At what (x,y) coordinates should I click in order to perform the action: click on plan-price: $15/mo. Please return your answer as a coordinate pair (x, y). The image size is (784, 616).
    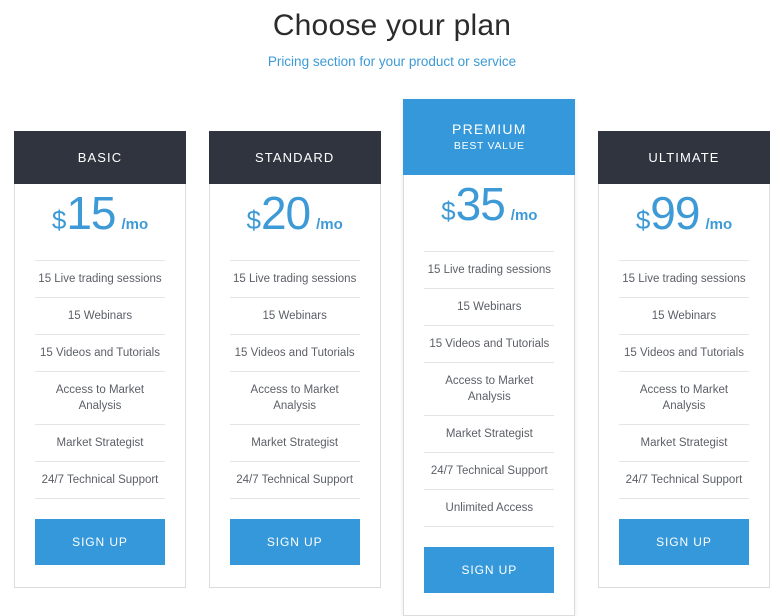
    Looking at the image, I should click on (100, 222).